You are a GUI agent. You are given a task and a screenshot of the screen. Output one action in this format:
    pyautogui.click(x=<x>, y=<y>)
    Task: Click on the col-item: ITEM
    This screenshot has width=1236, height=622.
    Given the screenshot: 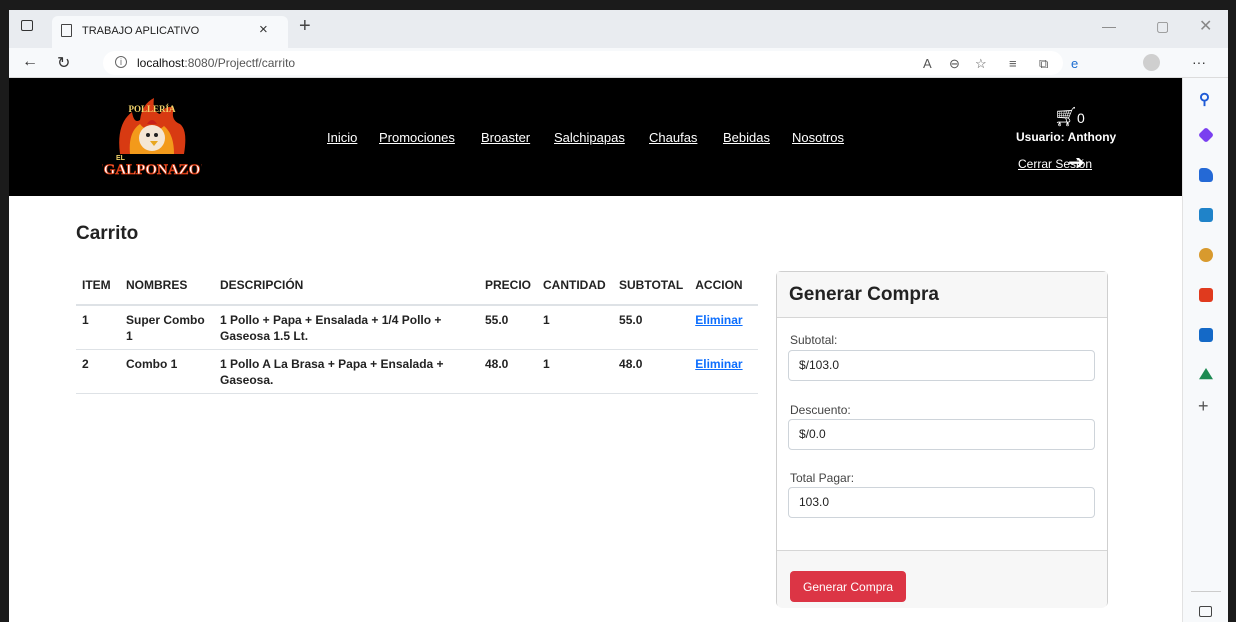 What is the action you would take?
    pyautogui.click(x=98, y=292)
    